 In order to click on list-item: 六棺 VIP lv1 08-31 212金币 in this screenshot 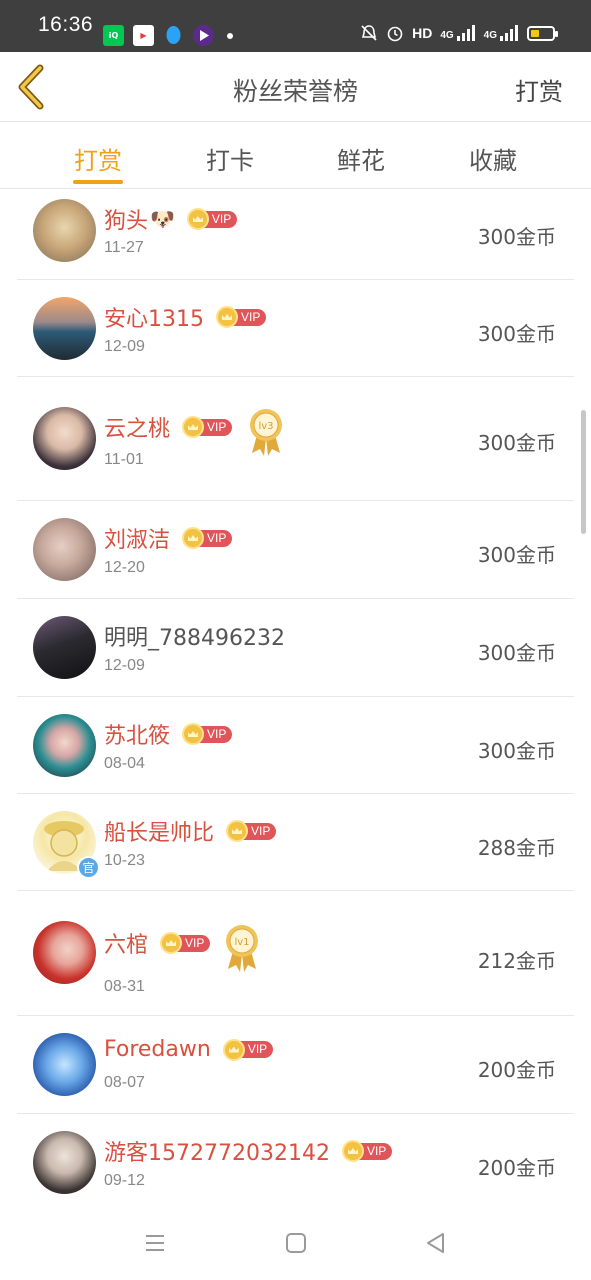, I will do `click(295, 953)`.